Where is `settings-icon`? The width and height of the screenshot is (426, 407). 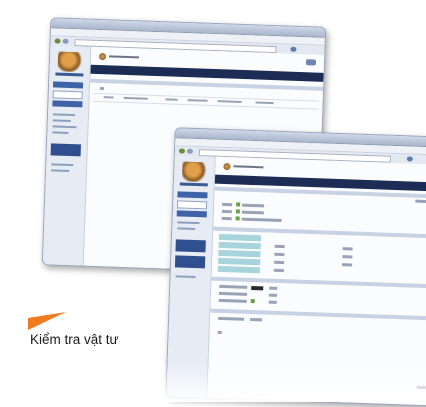
settings-icon is located at coordinates (219, 332).